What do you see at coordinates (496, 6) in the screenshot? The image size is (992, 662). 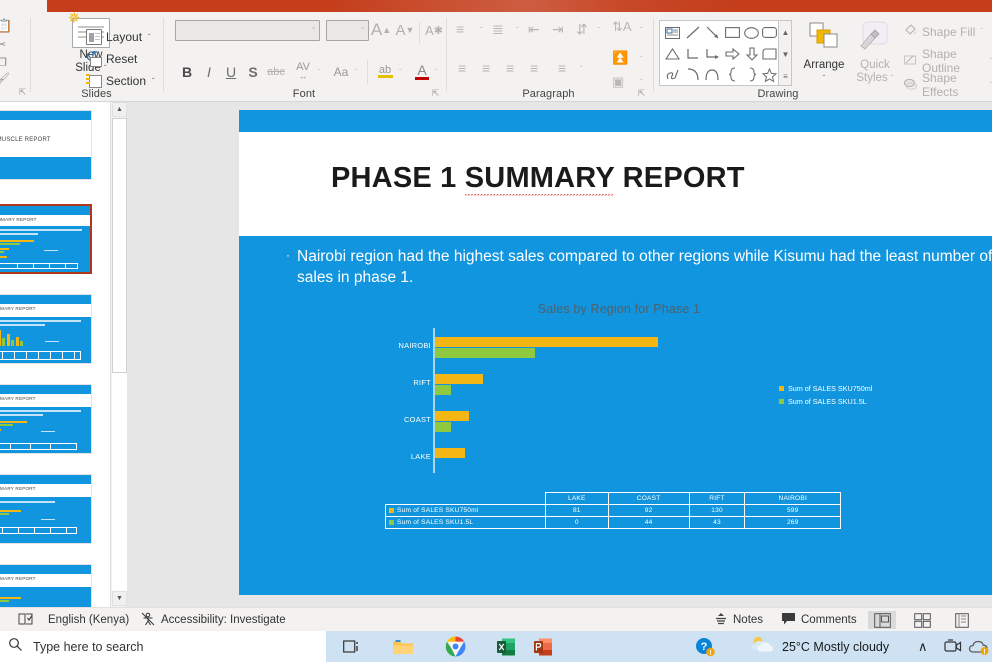 I see `window-title-bar` at bounding box center [496, 6].